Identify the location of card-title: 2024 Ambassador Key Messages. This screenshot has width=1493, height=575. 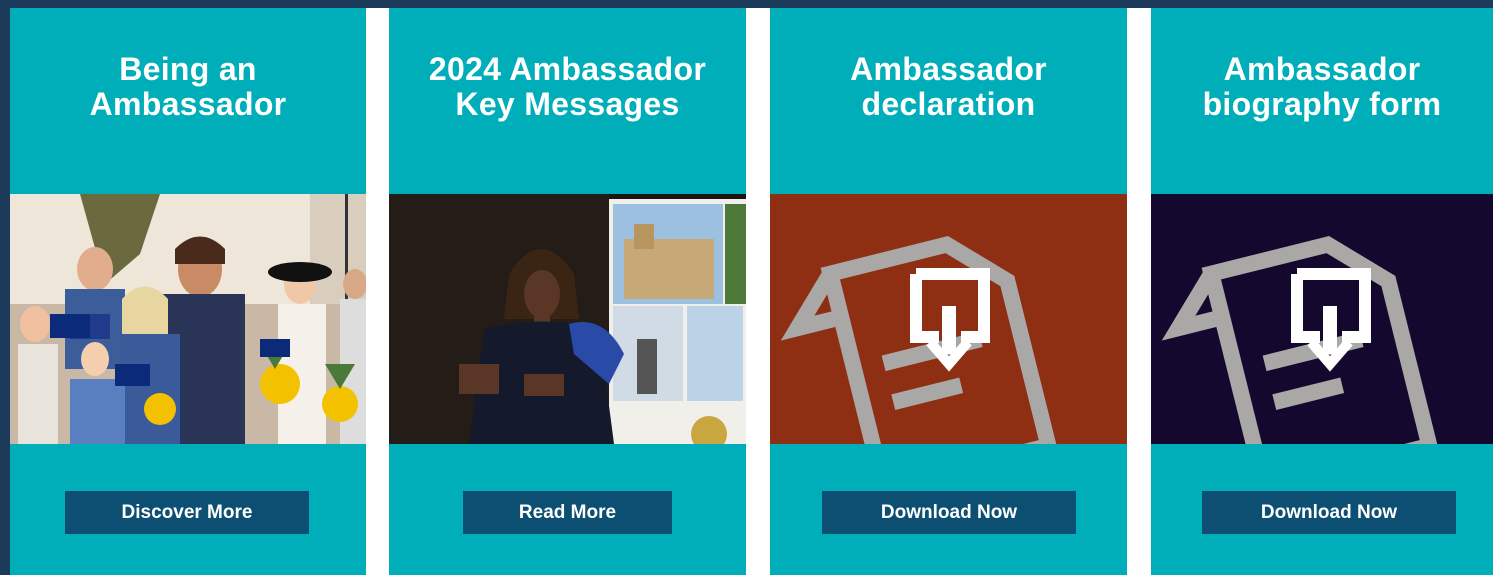
(567, 87).